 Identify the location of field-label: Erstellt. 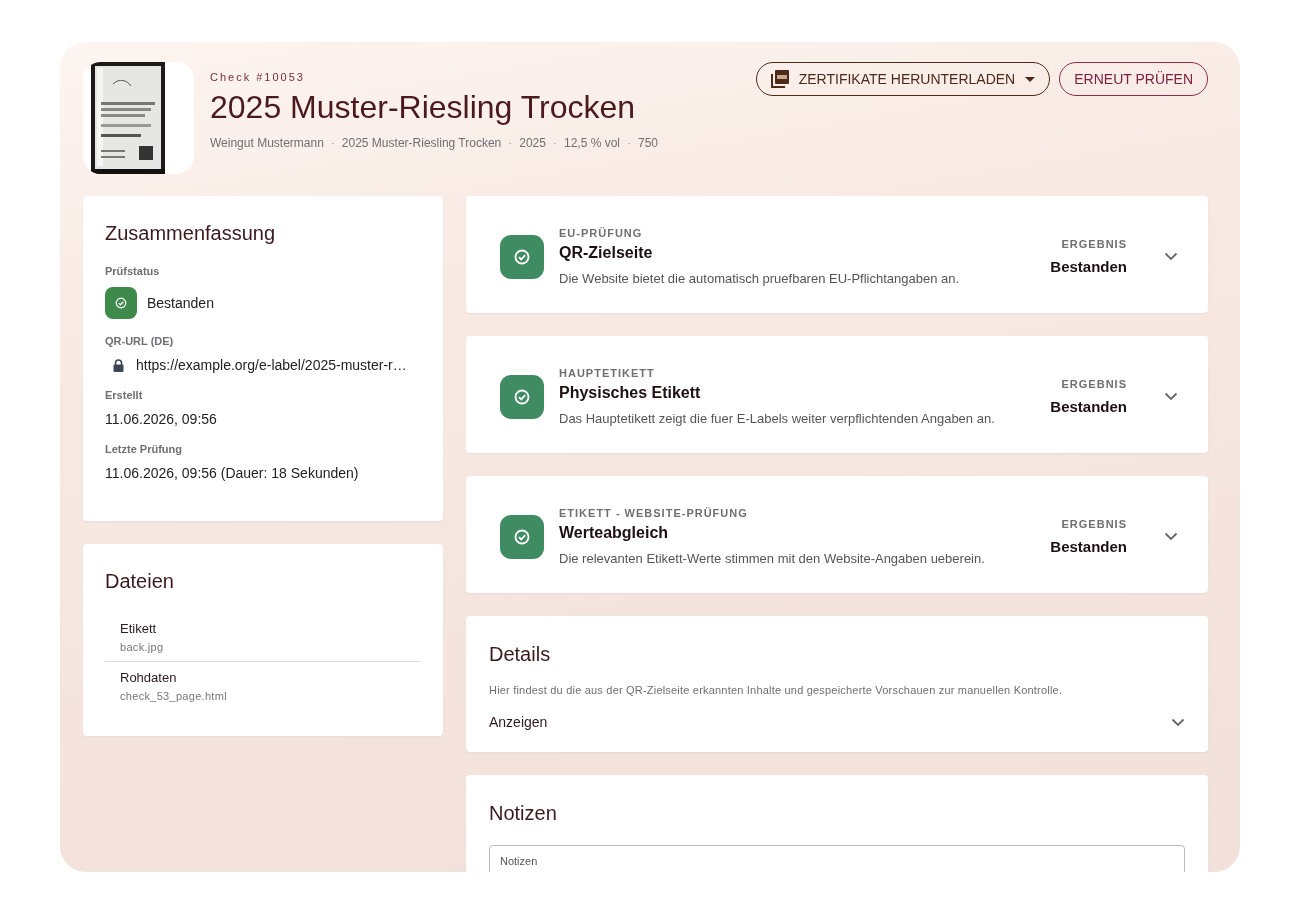
(124, 395).